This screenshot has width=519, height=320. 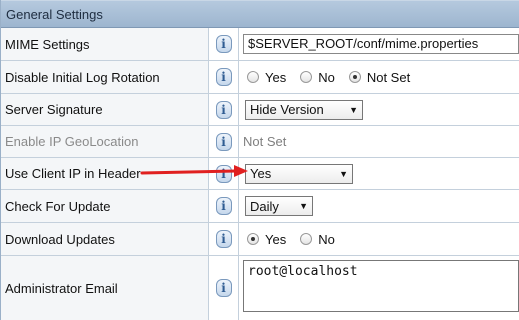 I want to click on row-label: Disable Initial Log Rotation, so click(x=105, y=77).